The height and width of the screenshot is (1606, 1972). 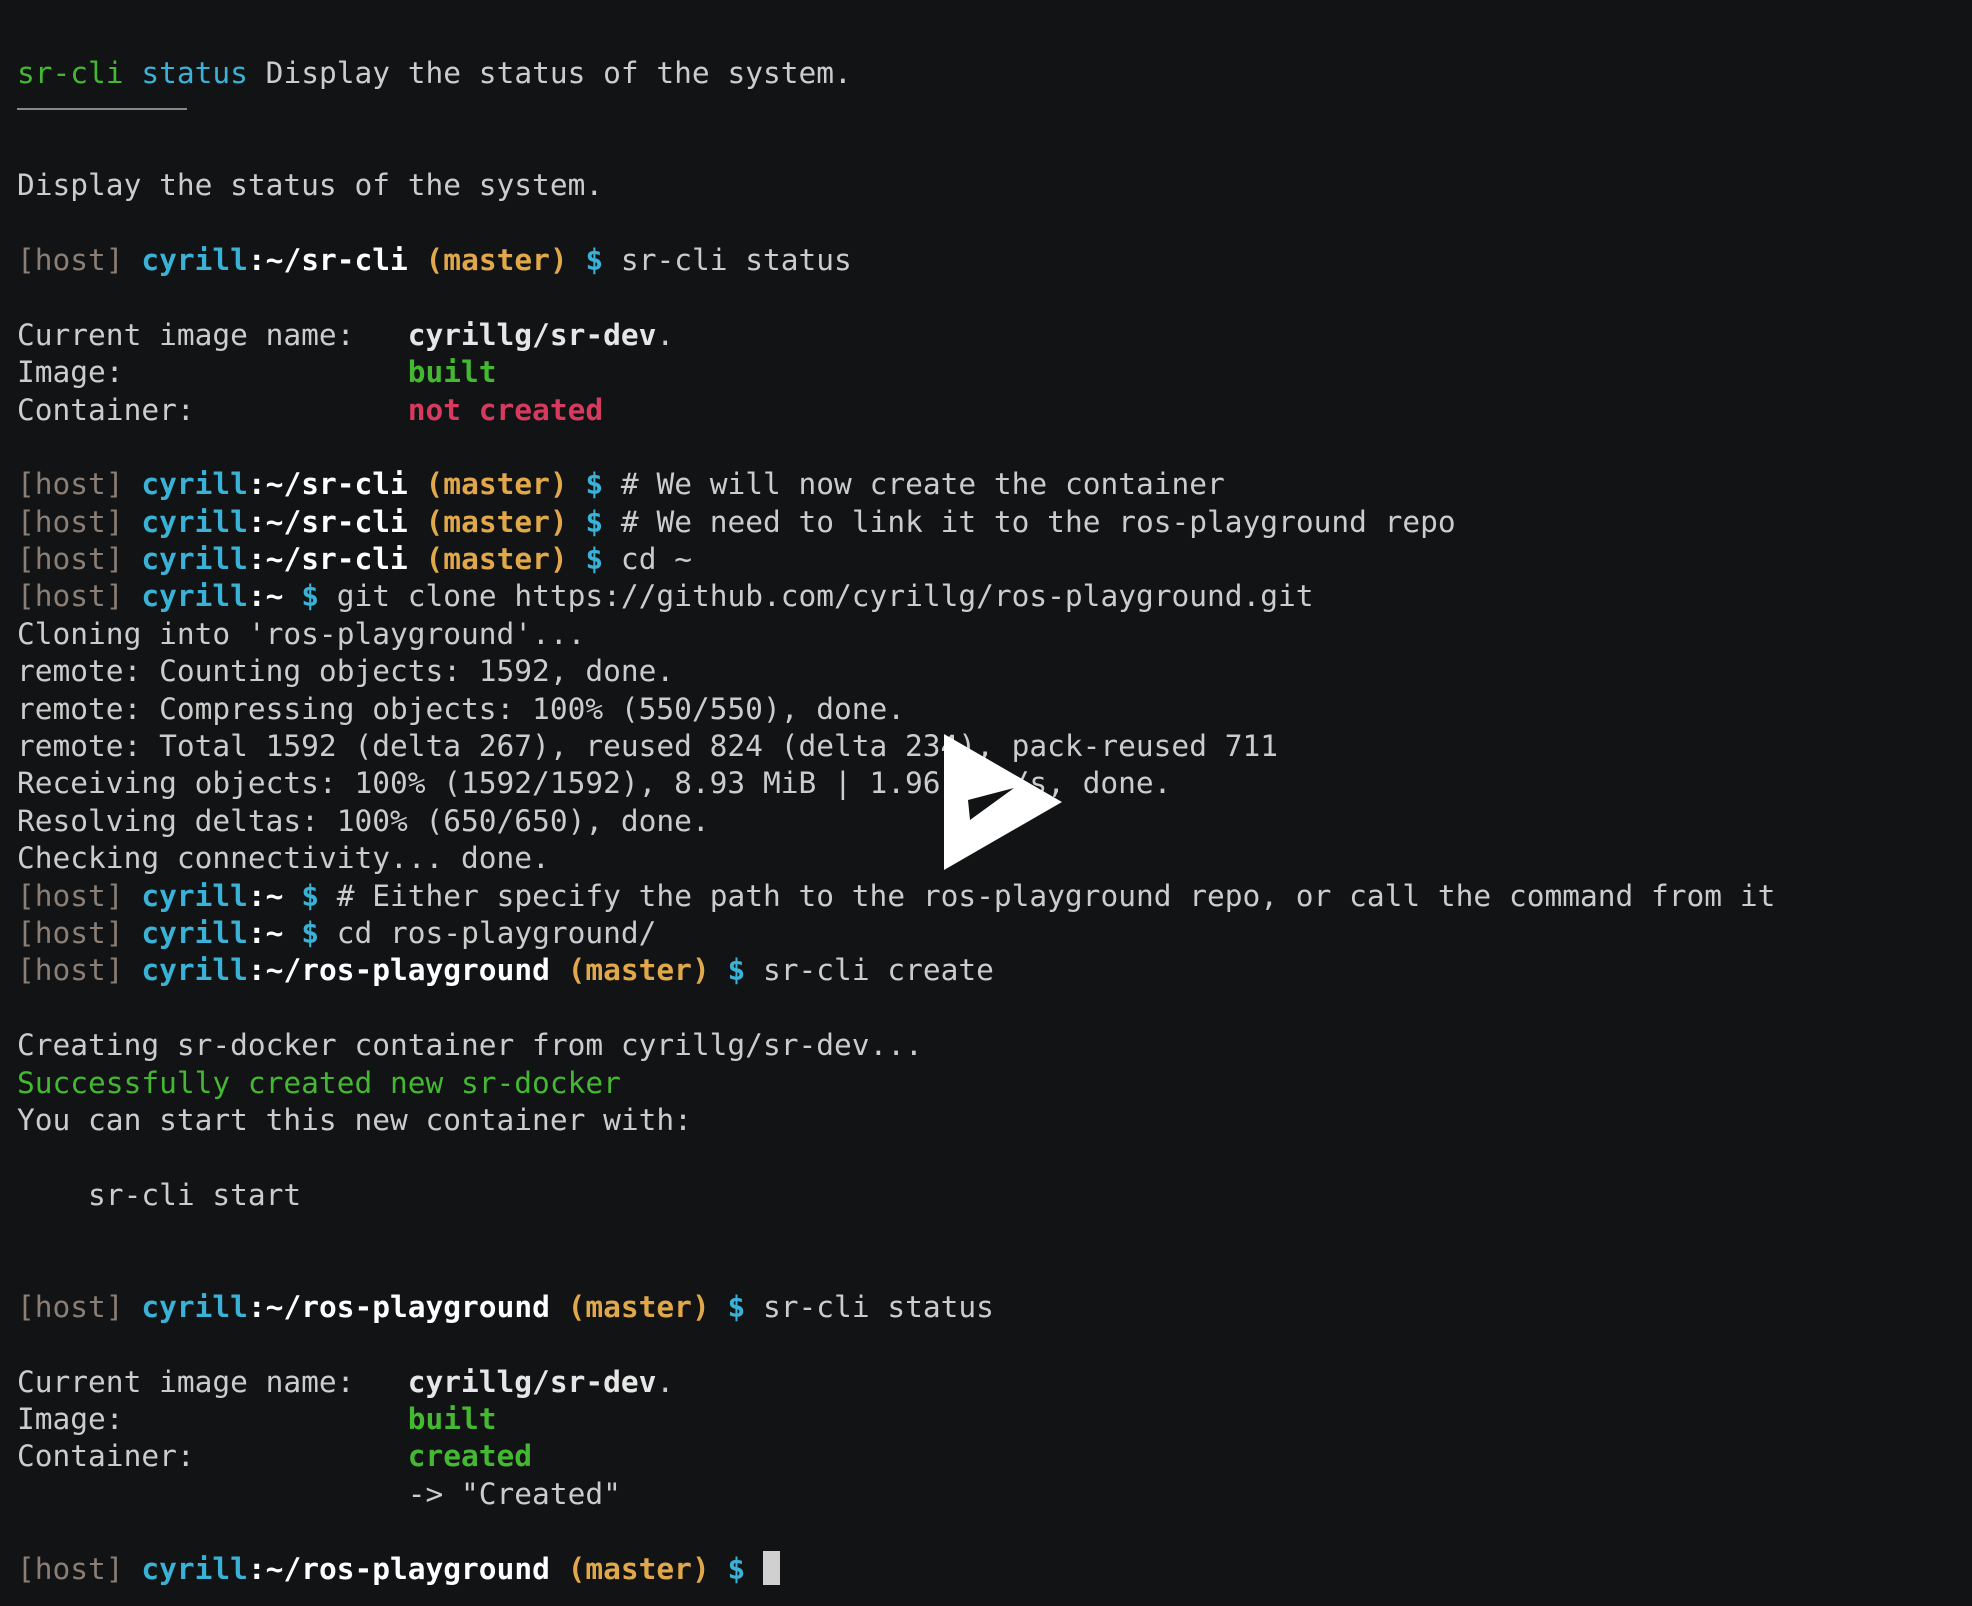 I want to click on output-segment: status, so click(x=194, y=73).